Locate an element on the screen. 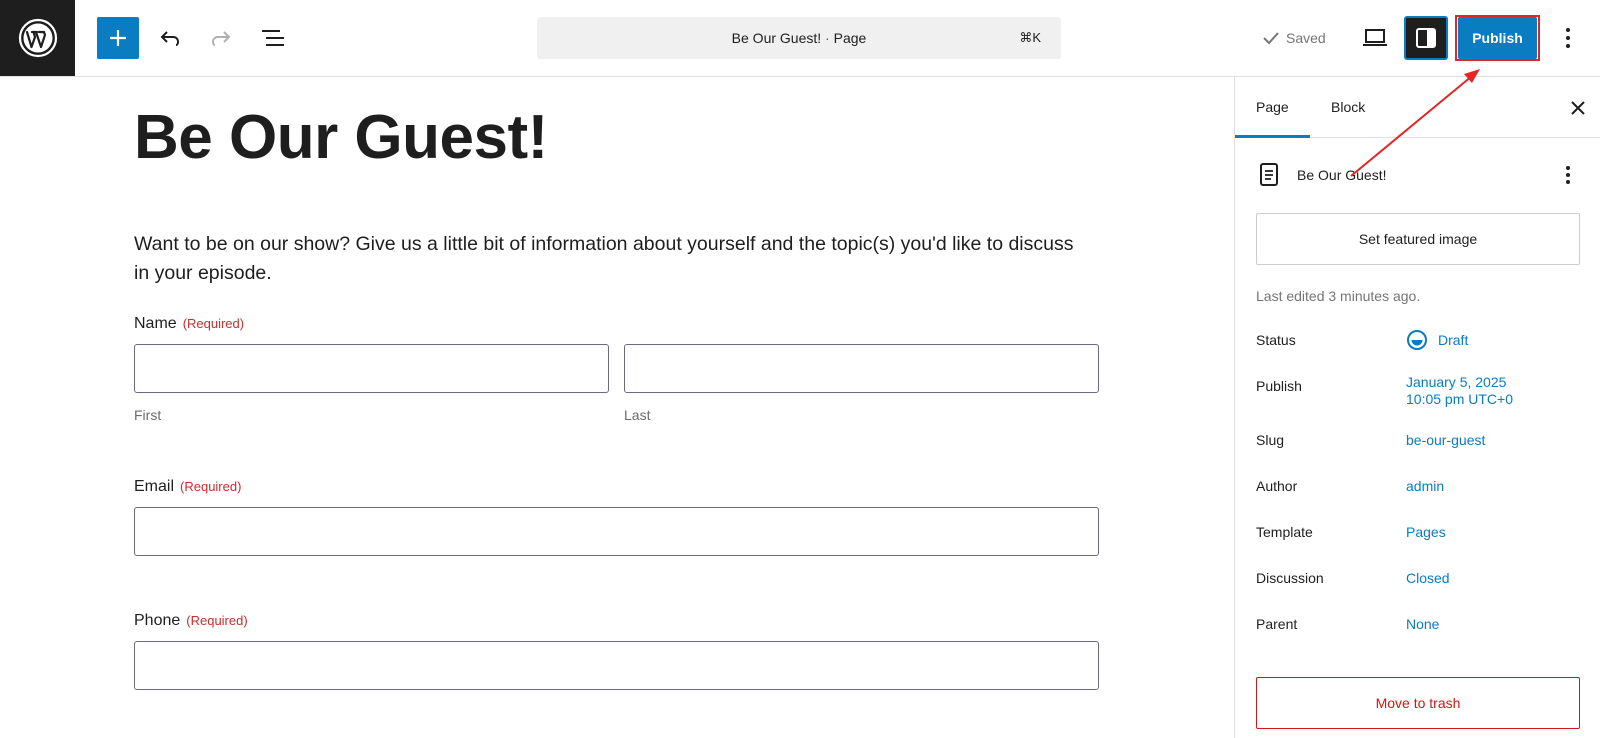  list-view-icon is located at coordinates (273, 38).